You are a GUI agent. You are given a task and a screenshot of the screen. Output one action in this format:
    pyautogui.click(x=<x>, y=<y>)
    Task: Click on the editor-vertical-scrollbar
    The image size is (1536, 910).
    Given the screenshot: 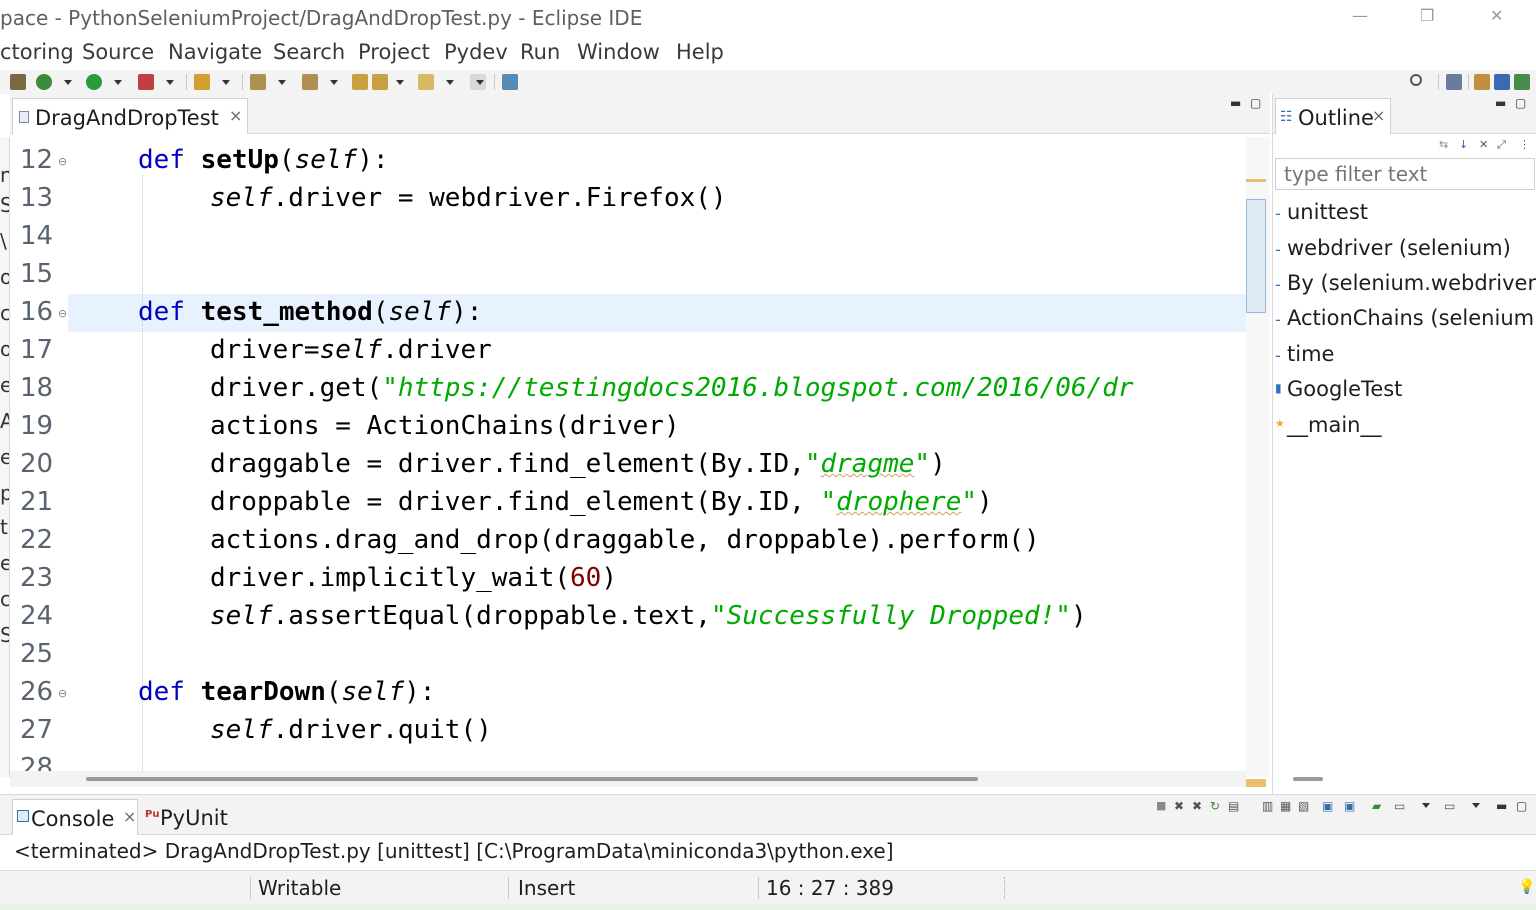 What is the action you would take?
    pyautogui.click(x=1258, y=462)
    